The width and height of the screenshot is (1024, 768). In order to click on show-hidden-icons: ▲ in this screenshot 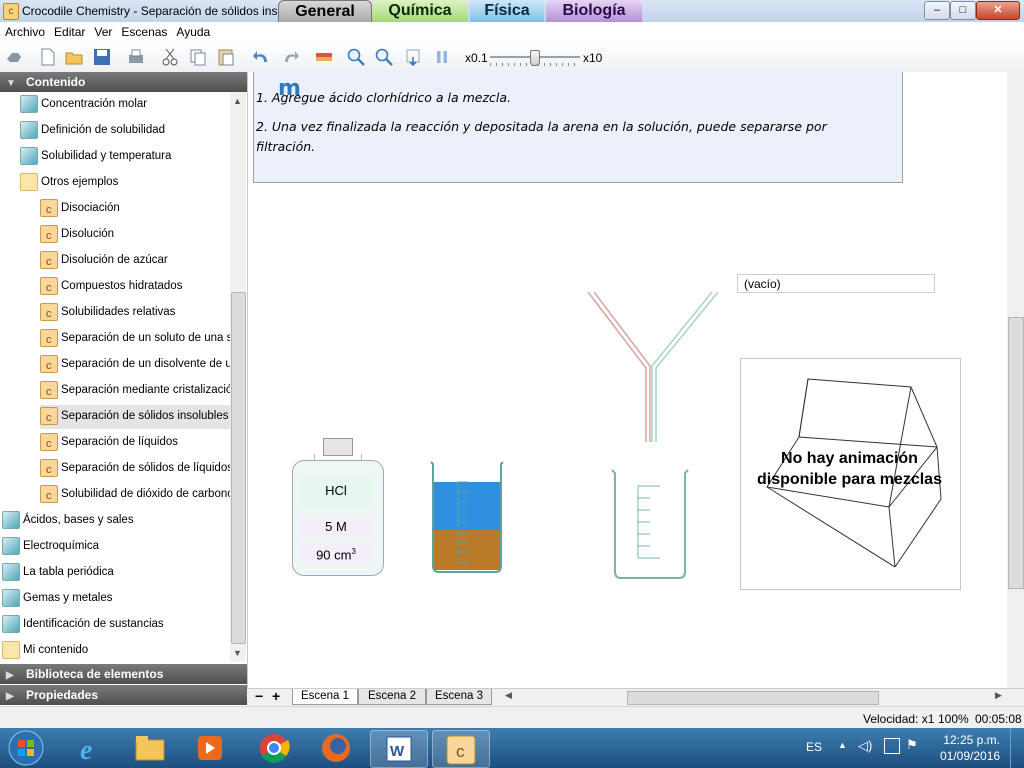, I will do `click(842, 745)`.